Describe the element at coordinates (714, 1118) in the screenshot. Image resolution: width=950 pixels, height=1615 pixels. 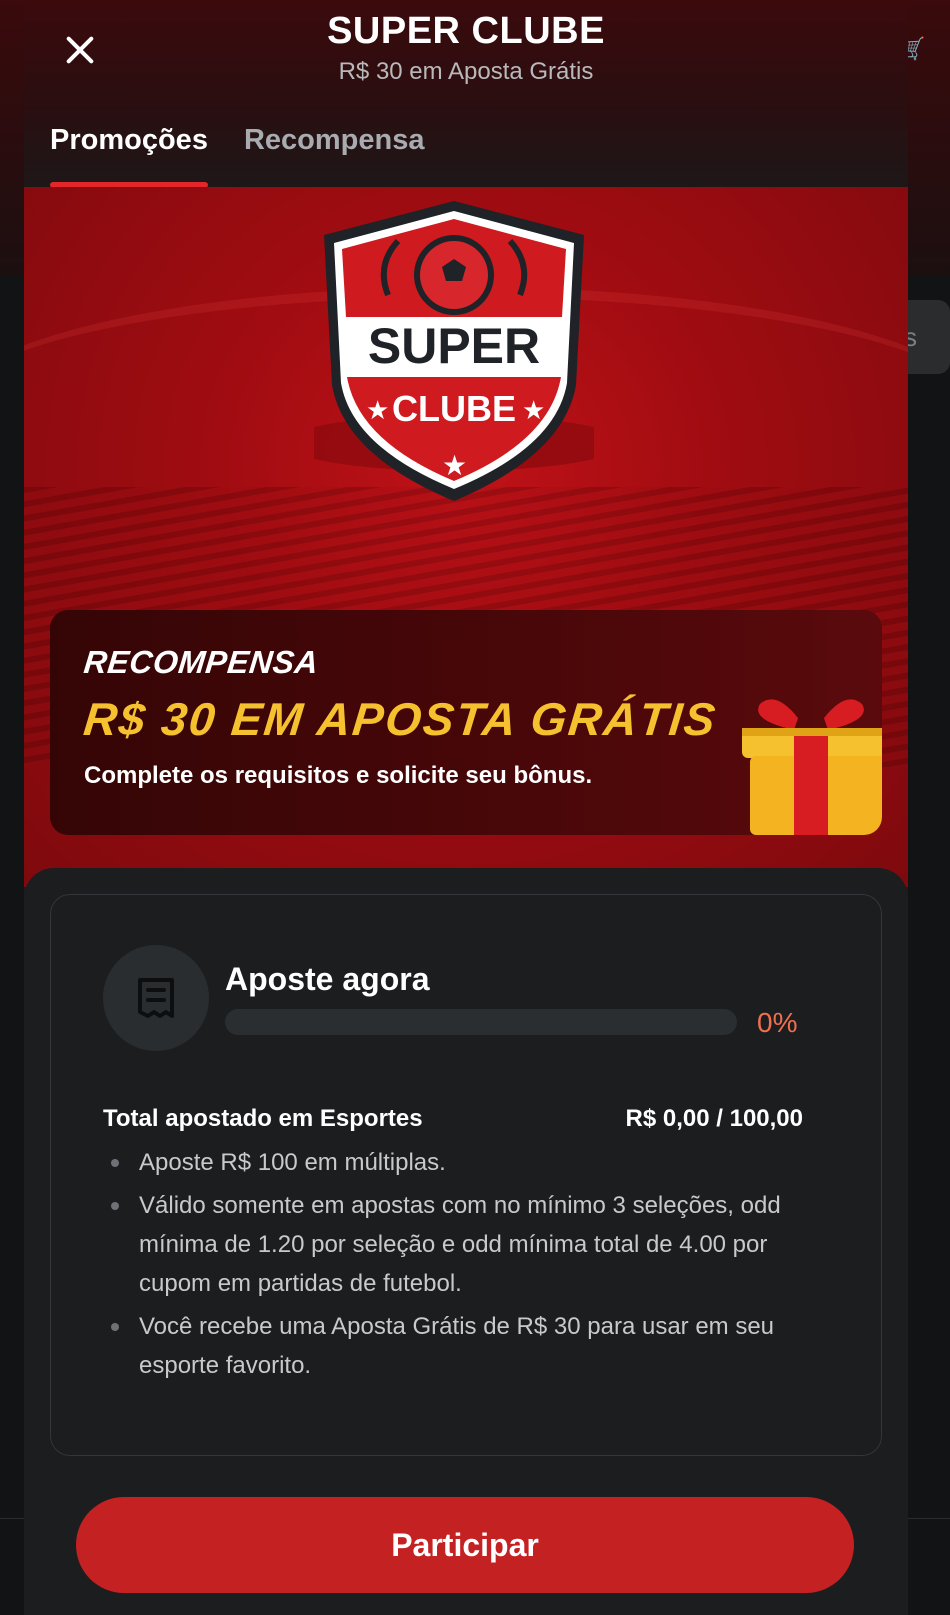
I see `stat-value: R$ 0,00 / 100,00` at that location.